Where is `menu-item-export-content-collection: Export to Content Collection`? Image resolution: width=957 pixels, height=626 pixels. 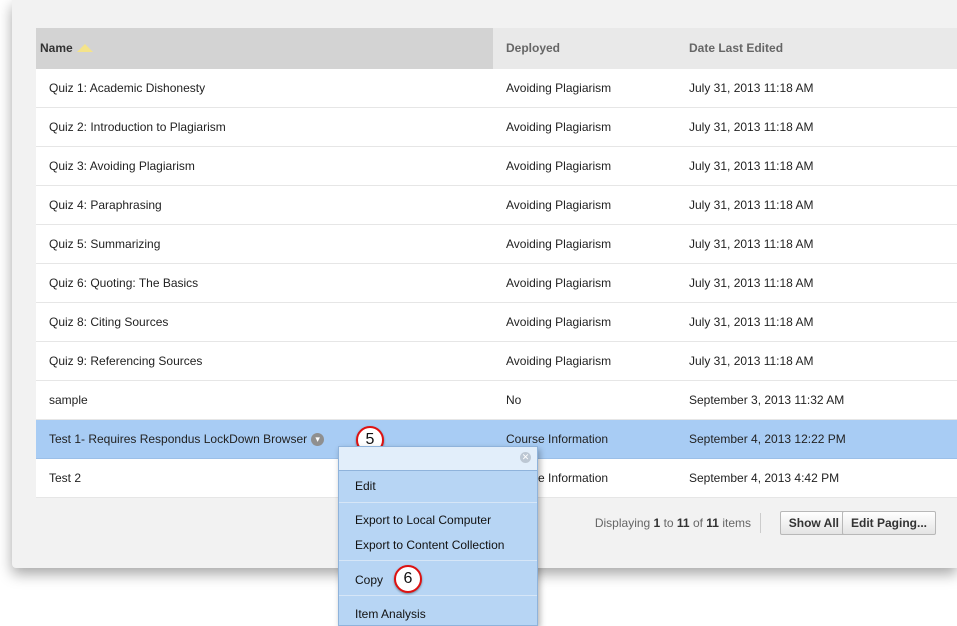 menu-item-export-content-collection: Export to Content Collection is located at coordinates (429, 545).